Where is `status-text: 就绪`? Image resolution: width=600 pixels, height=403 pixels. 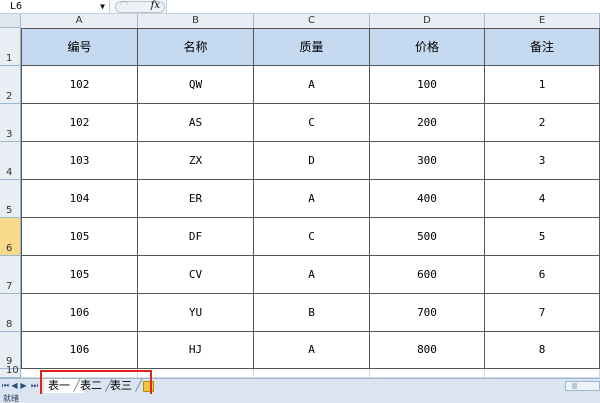 status-text: 就绪 is located at coordinates (11, 398).